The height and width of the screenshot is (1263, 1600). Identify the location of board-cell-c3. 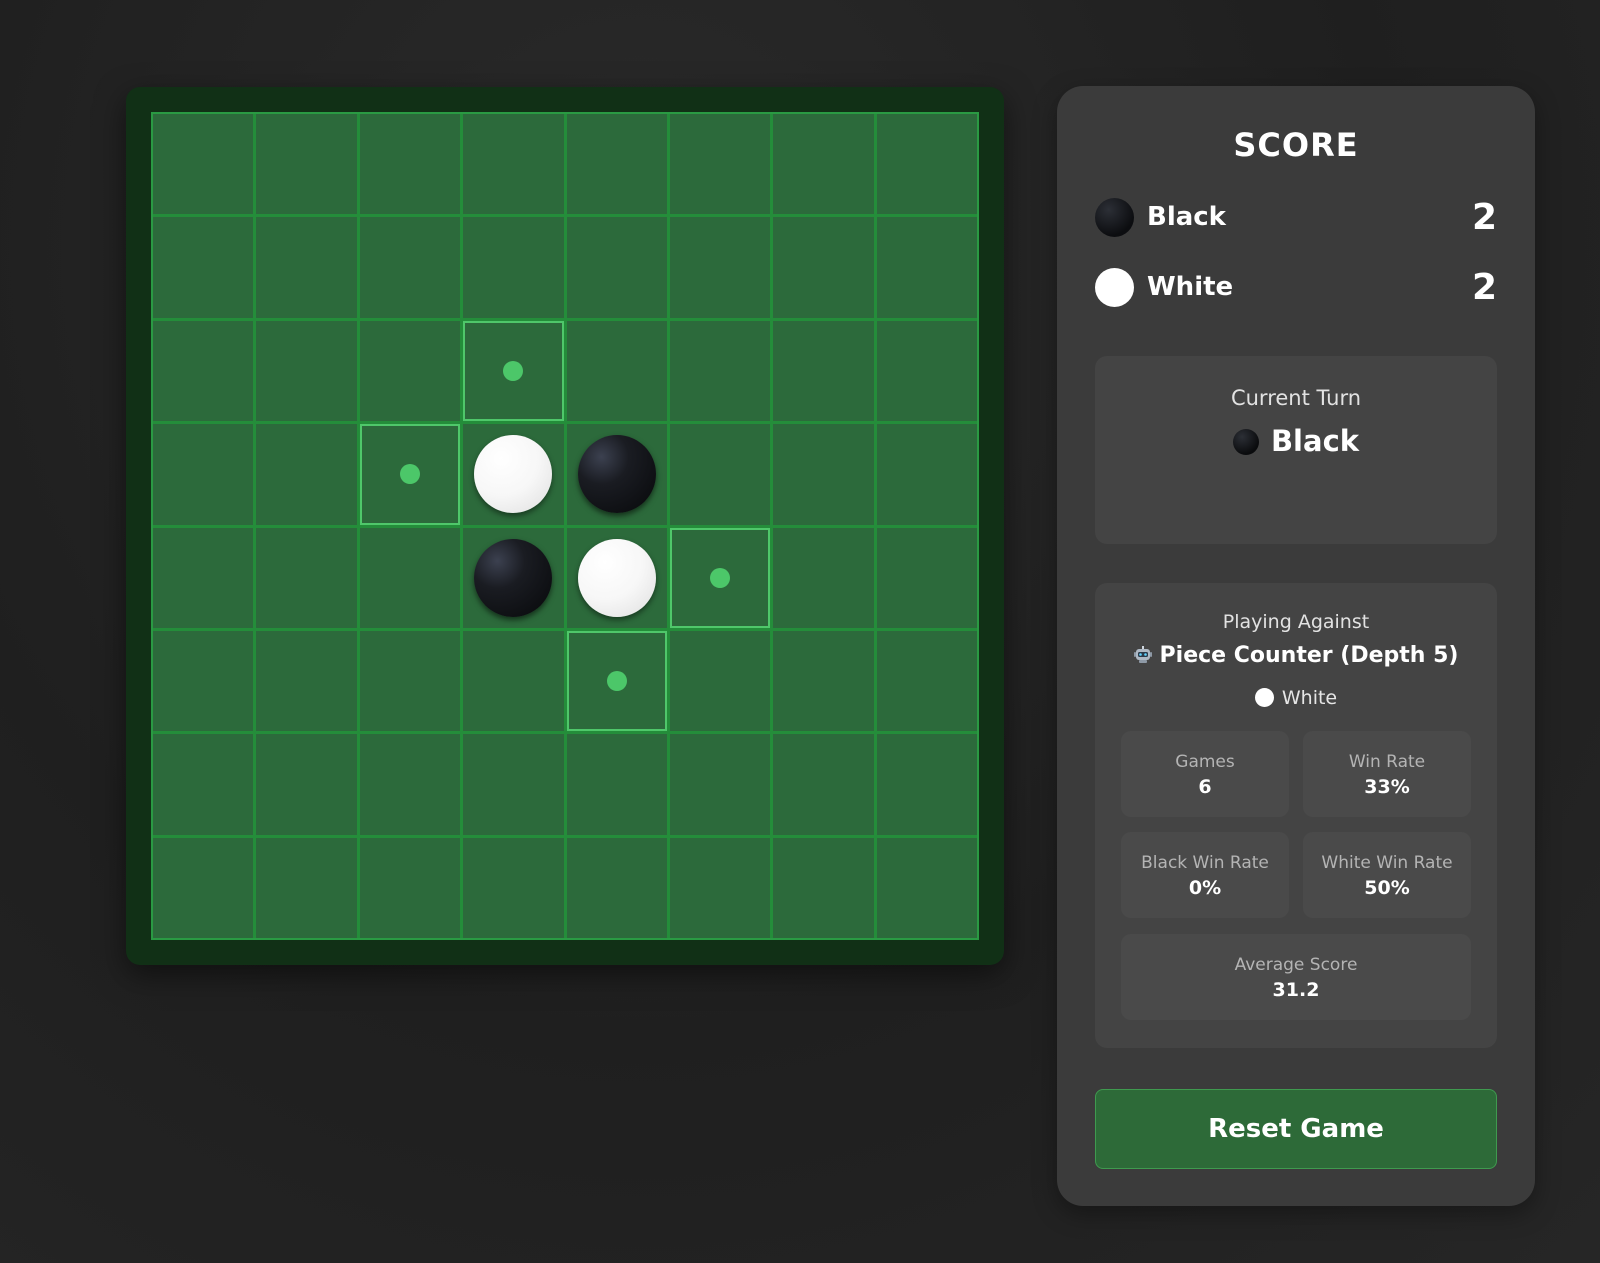
(410, 371).